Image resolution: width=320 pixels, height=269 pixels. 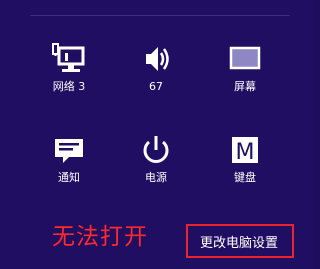 What do you see at coordinates (245, 177) in the screenshot?
I see `keyboard-label: 键盘` at bounding box center [245, 177].